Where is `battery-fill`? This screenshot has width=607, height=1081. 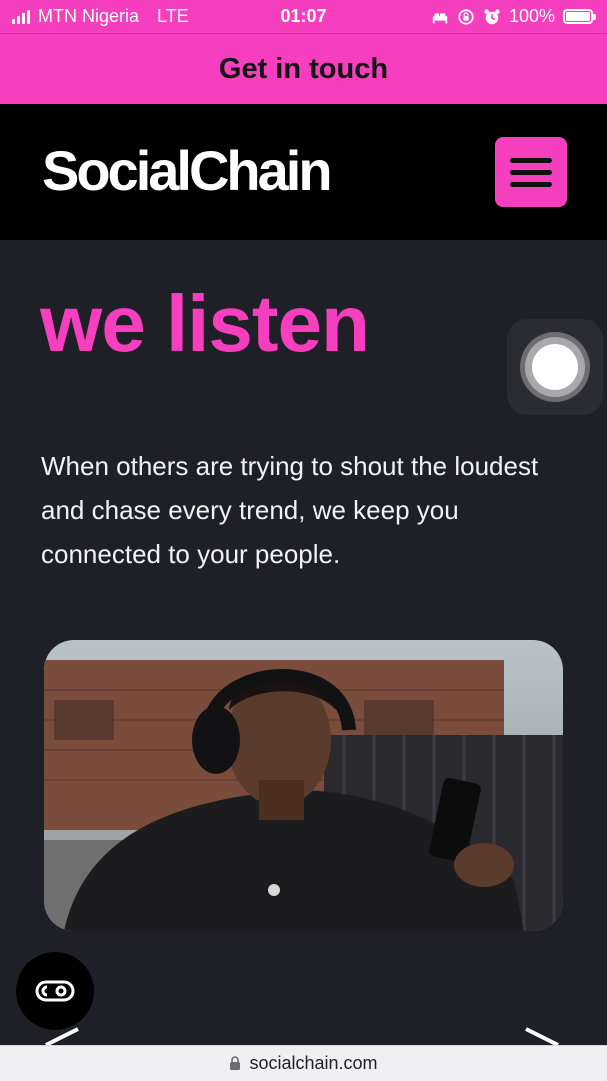 battery-fill is located at coordinates (578, 16).